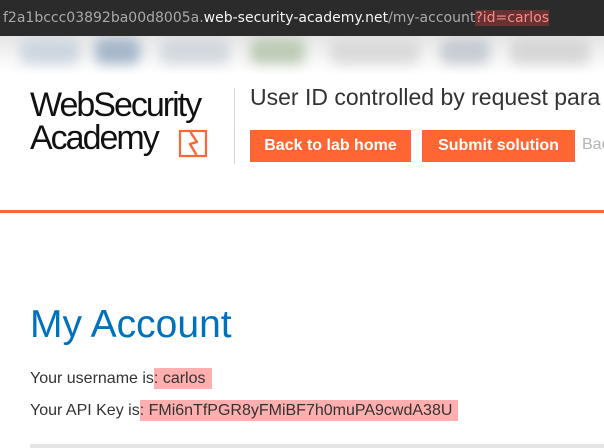 Image resolution: width=604 pixels, height=448 pixels. I want to click on academy-logo-icon, so click(193, 143).